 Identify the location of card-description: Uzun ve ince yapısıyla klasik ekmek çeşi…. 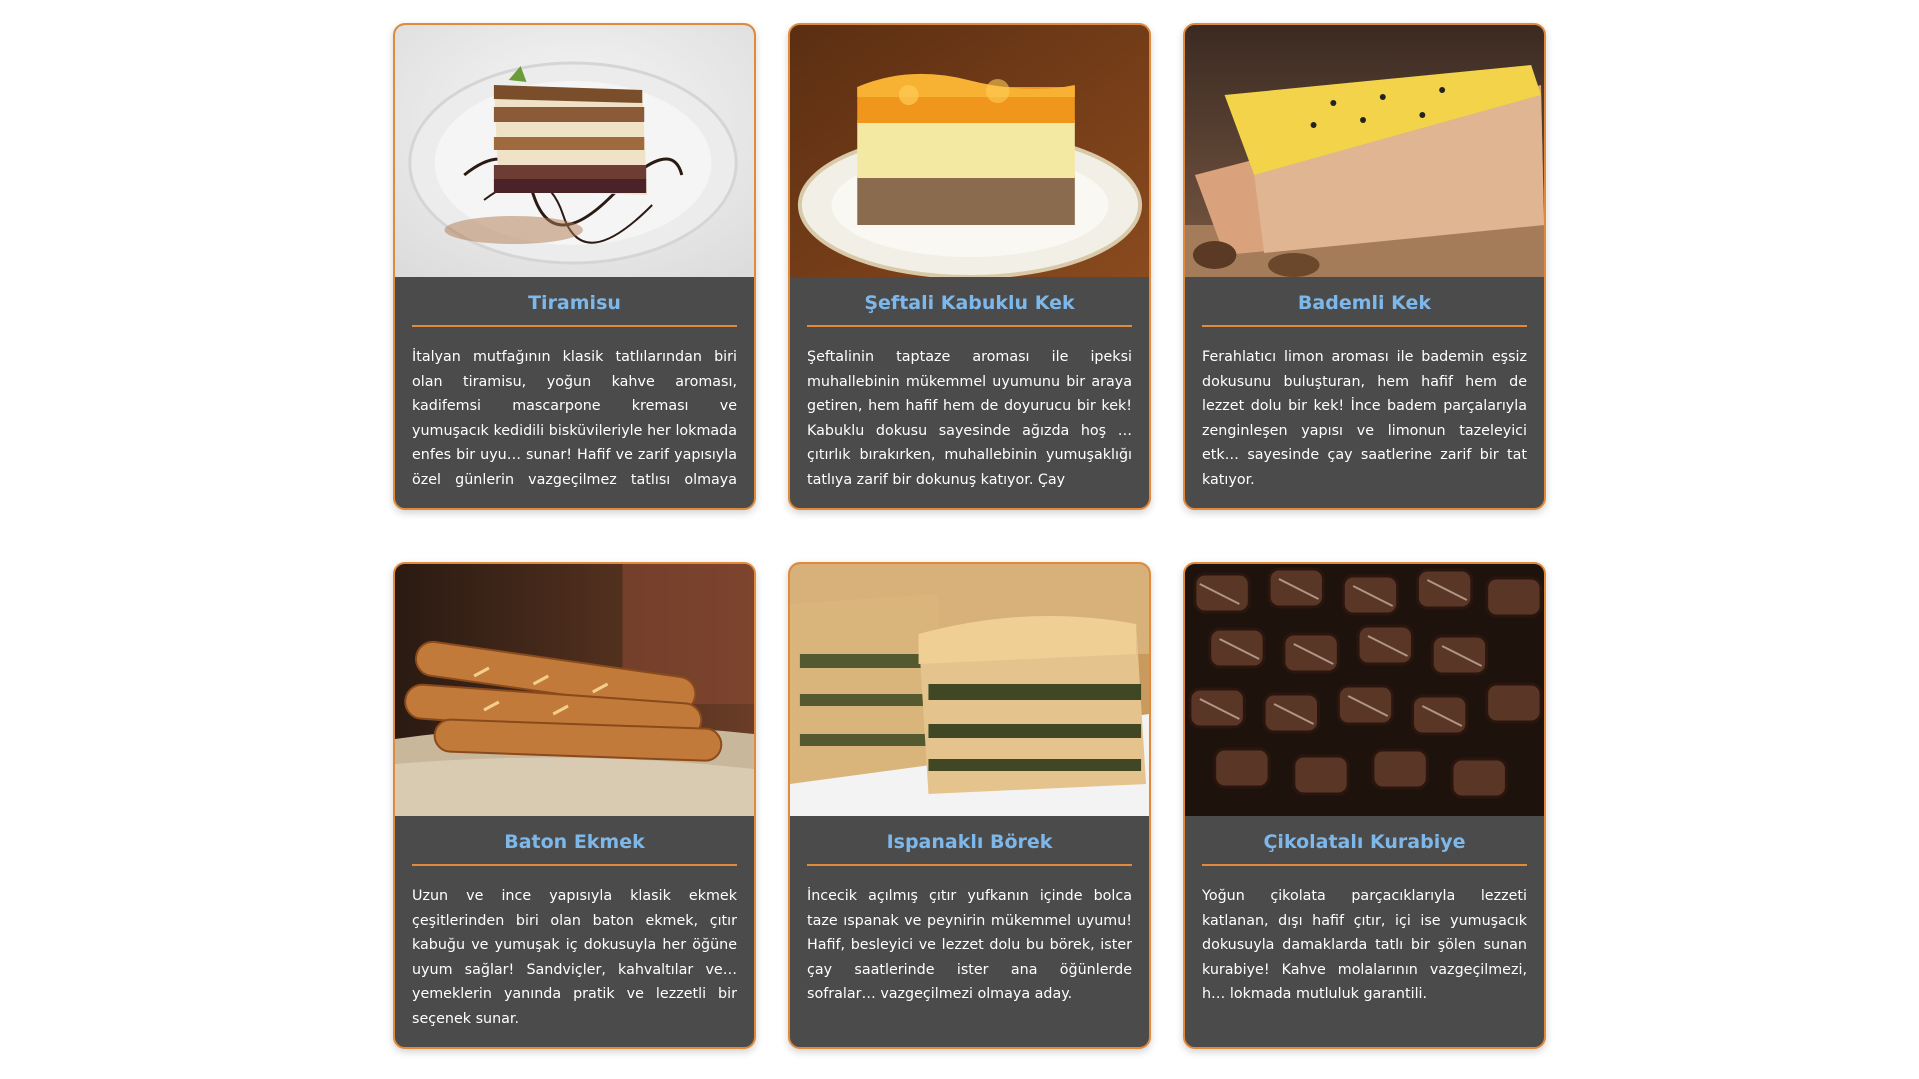
(574, 957).